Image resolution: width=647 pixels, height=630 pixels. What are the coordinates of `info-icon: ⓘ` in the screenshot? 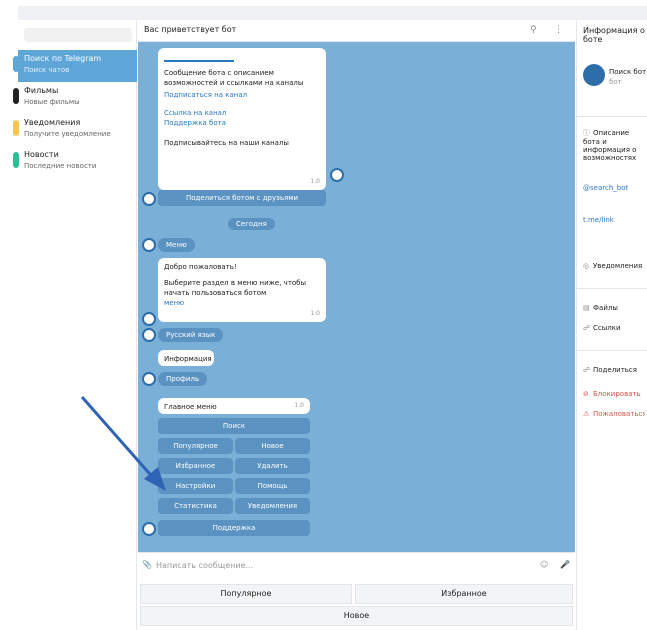 It's located at (586, 133).